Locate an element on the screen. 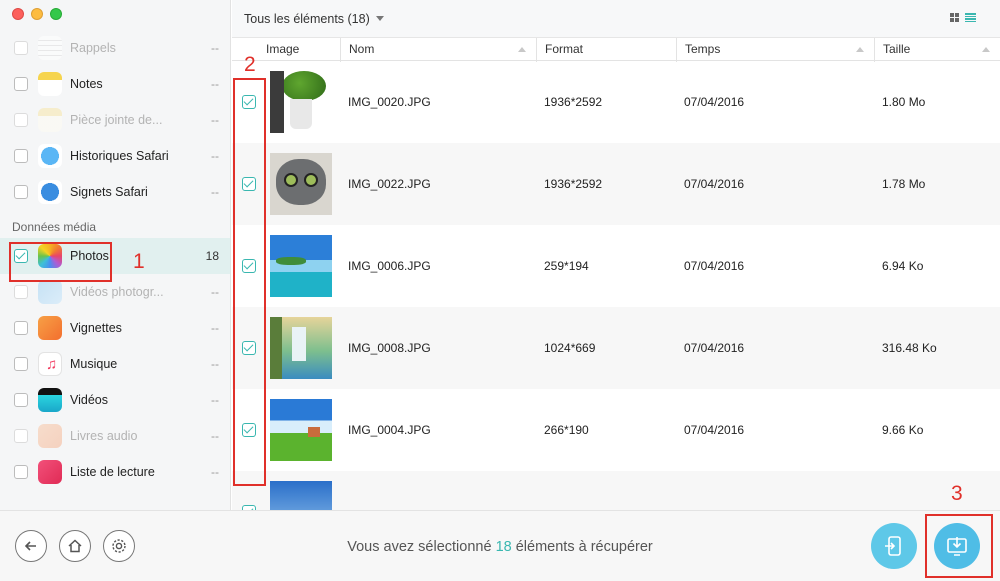 The width and height of the screenshot is (1000, 581). cell-size: 1.80 Mo is located at coordinates (904, 102).